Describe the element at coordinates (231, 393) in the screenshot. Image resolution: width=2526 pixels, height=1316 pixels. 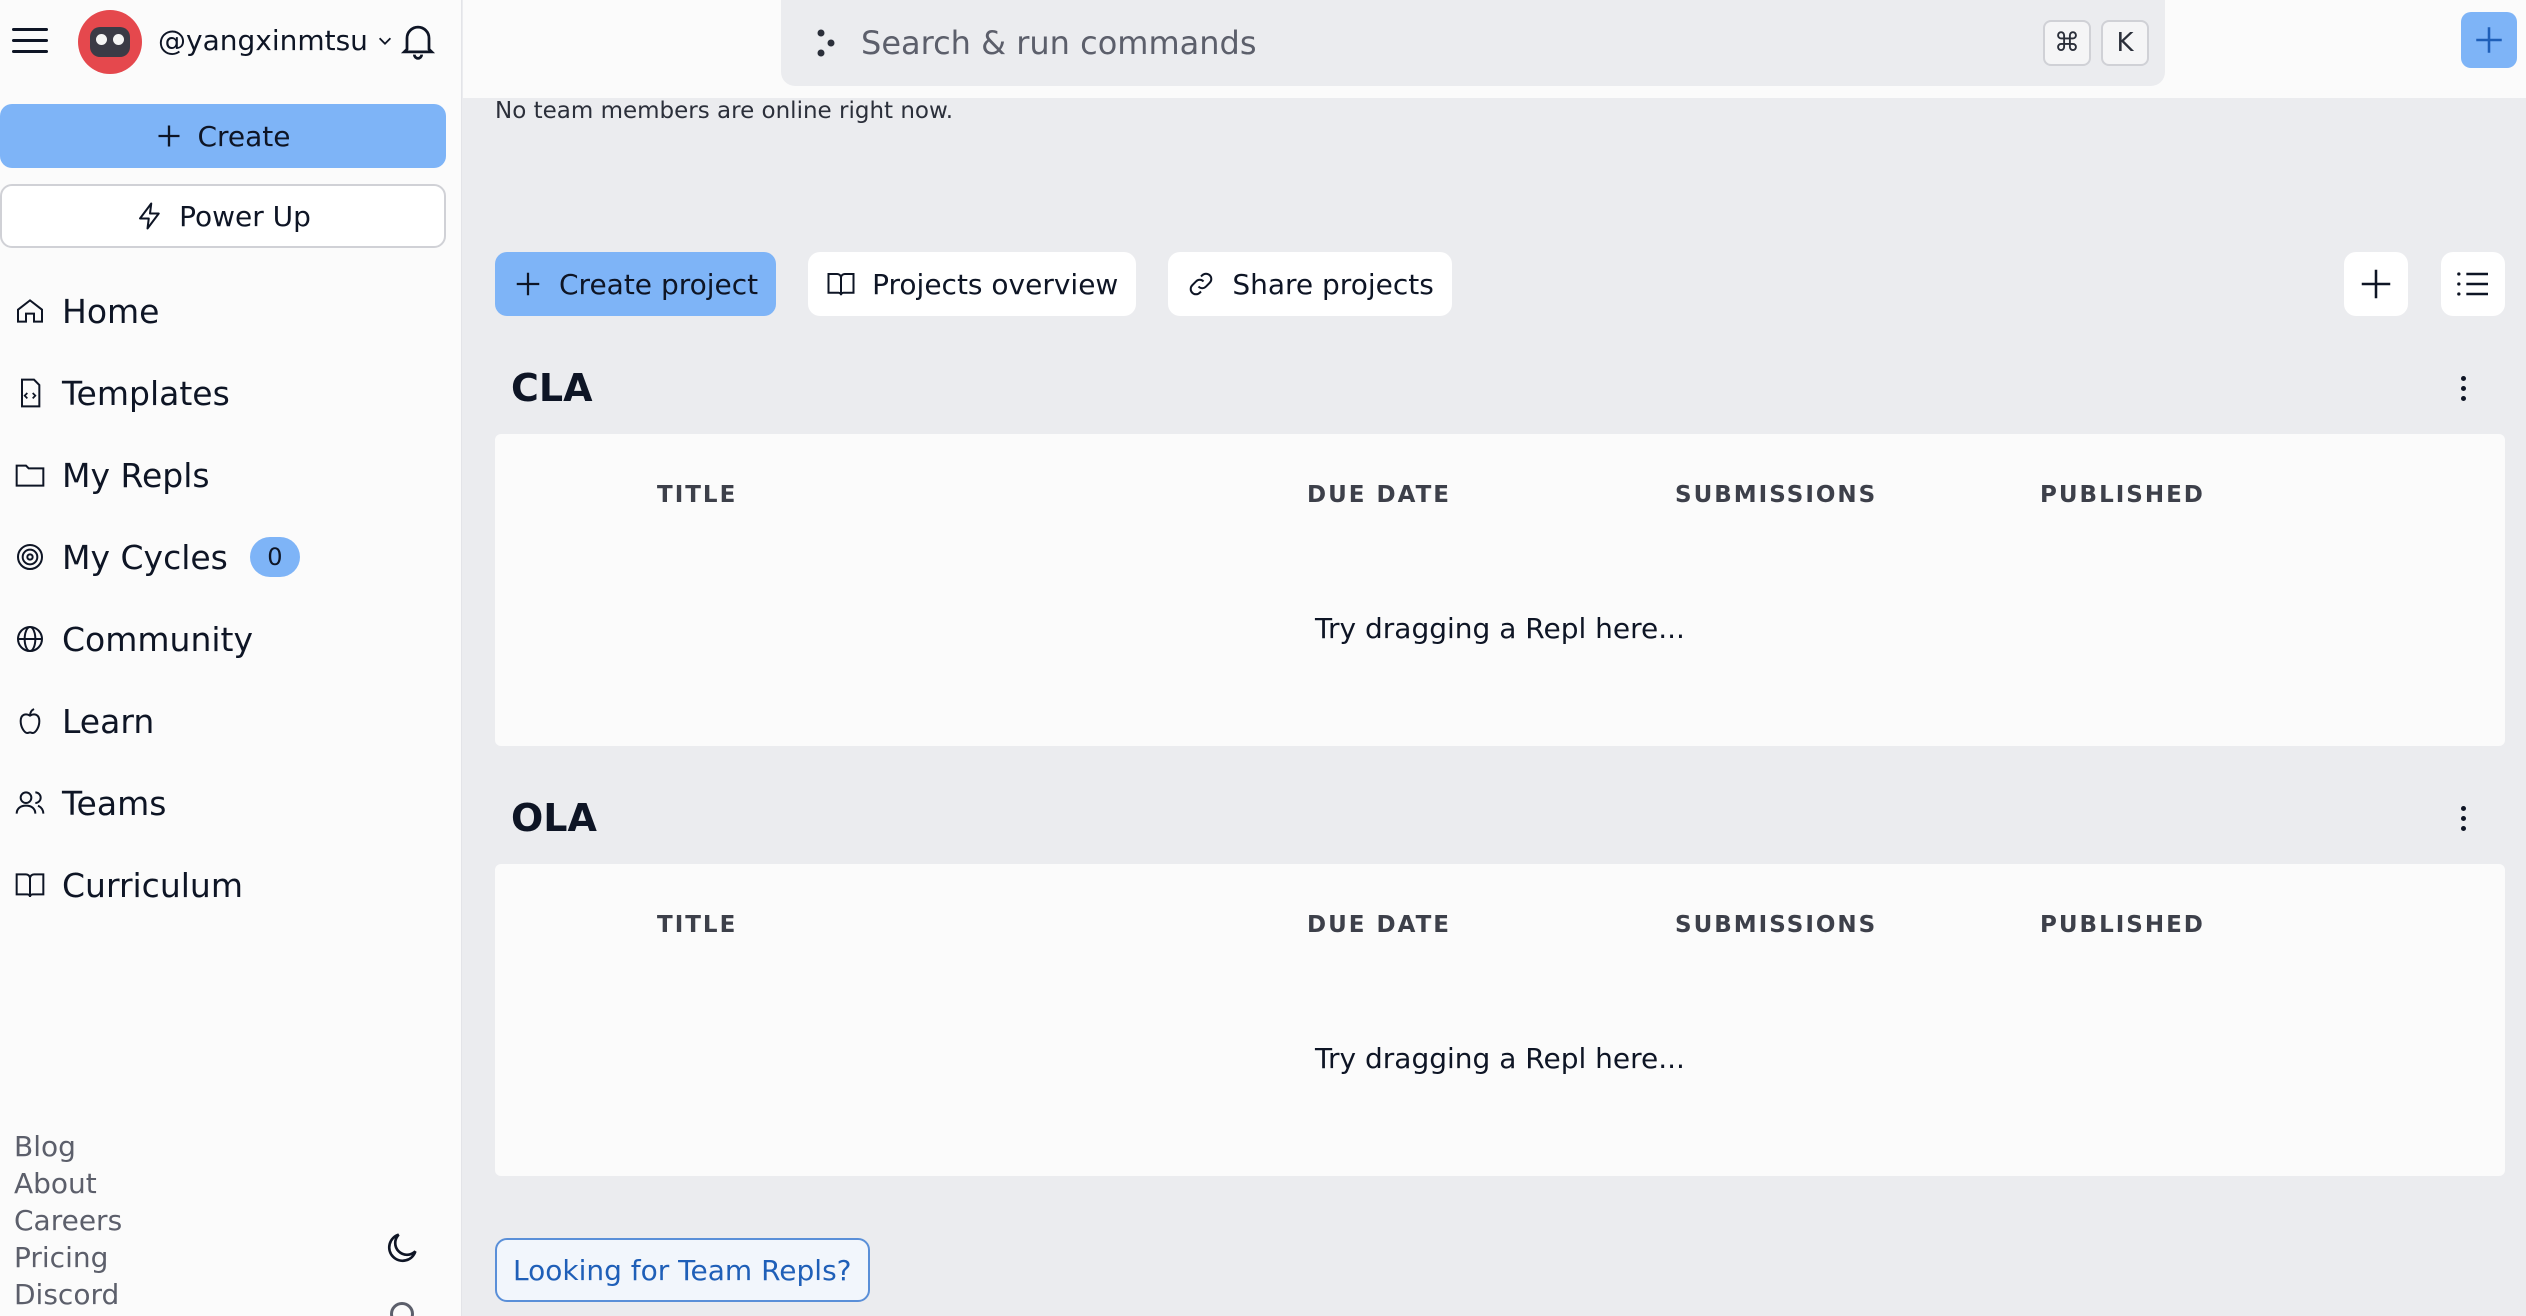
I see `sidebar-item-templates: Templates` at that location.